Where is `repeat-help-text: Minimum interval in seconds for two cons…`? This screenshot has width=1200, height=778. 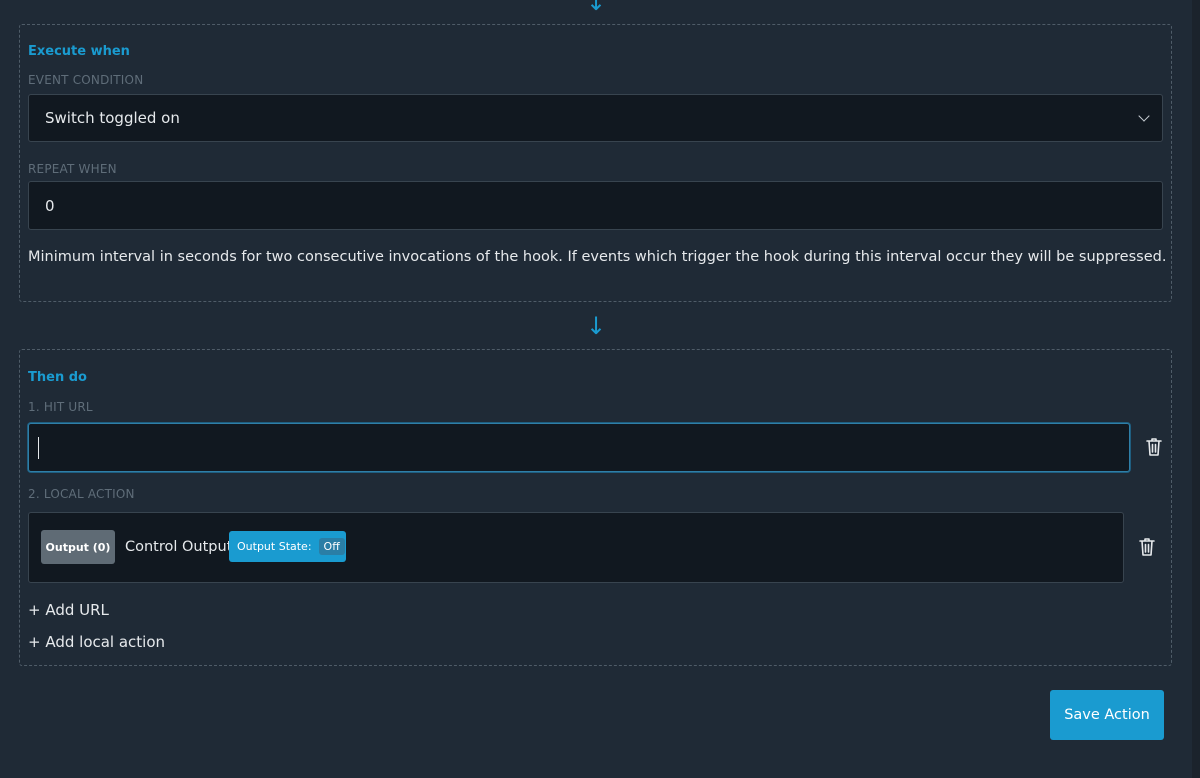 repeat-help-text: Minimum interval in seconds for two cons… is located at coordinates (597, 257).